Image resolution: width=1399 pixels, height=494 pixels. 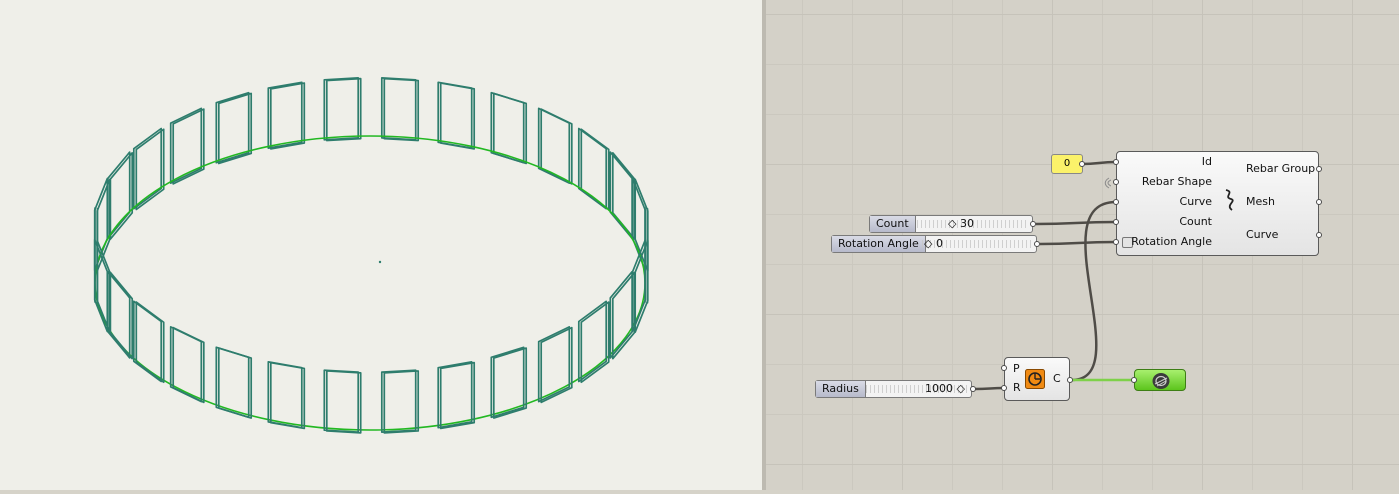 What do you see at coordinates (945, 388) in the screenshot?
I see `radius-slider-value: 1000 ◇` at bounding box center [945, 388].